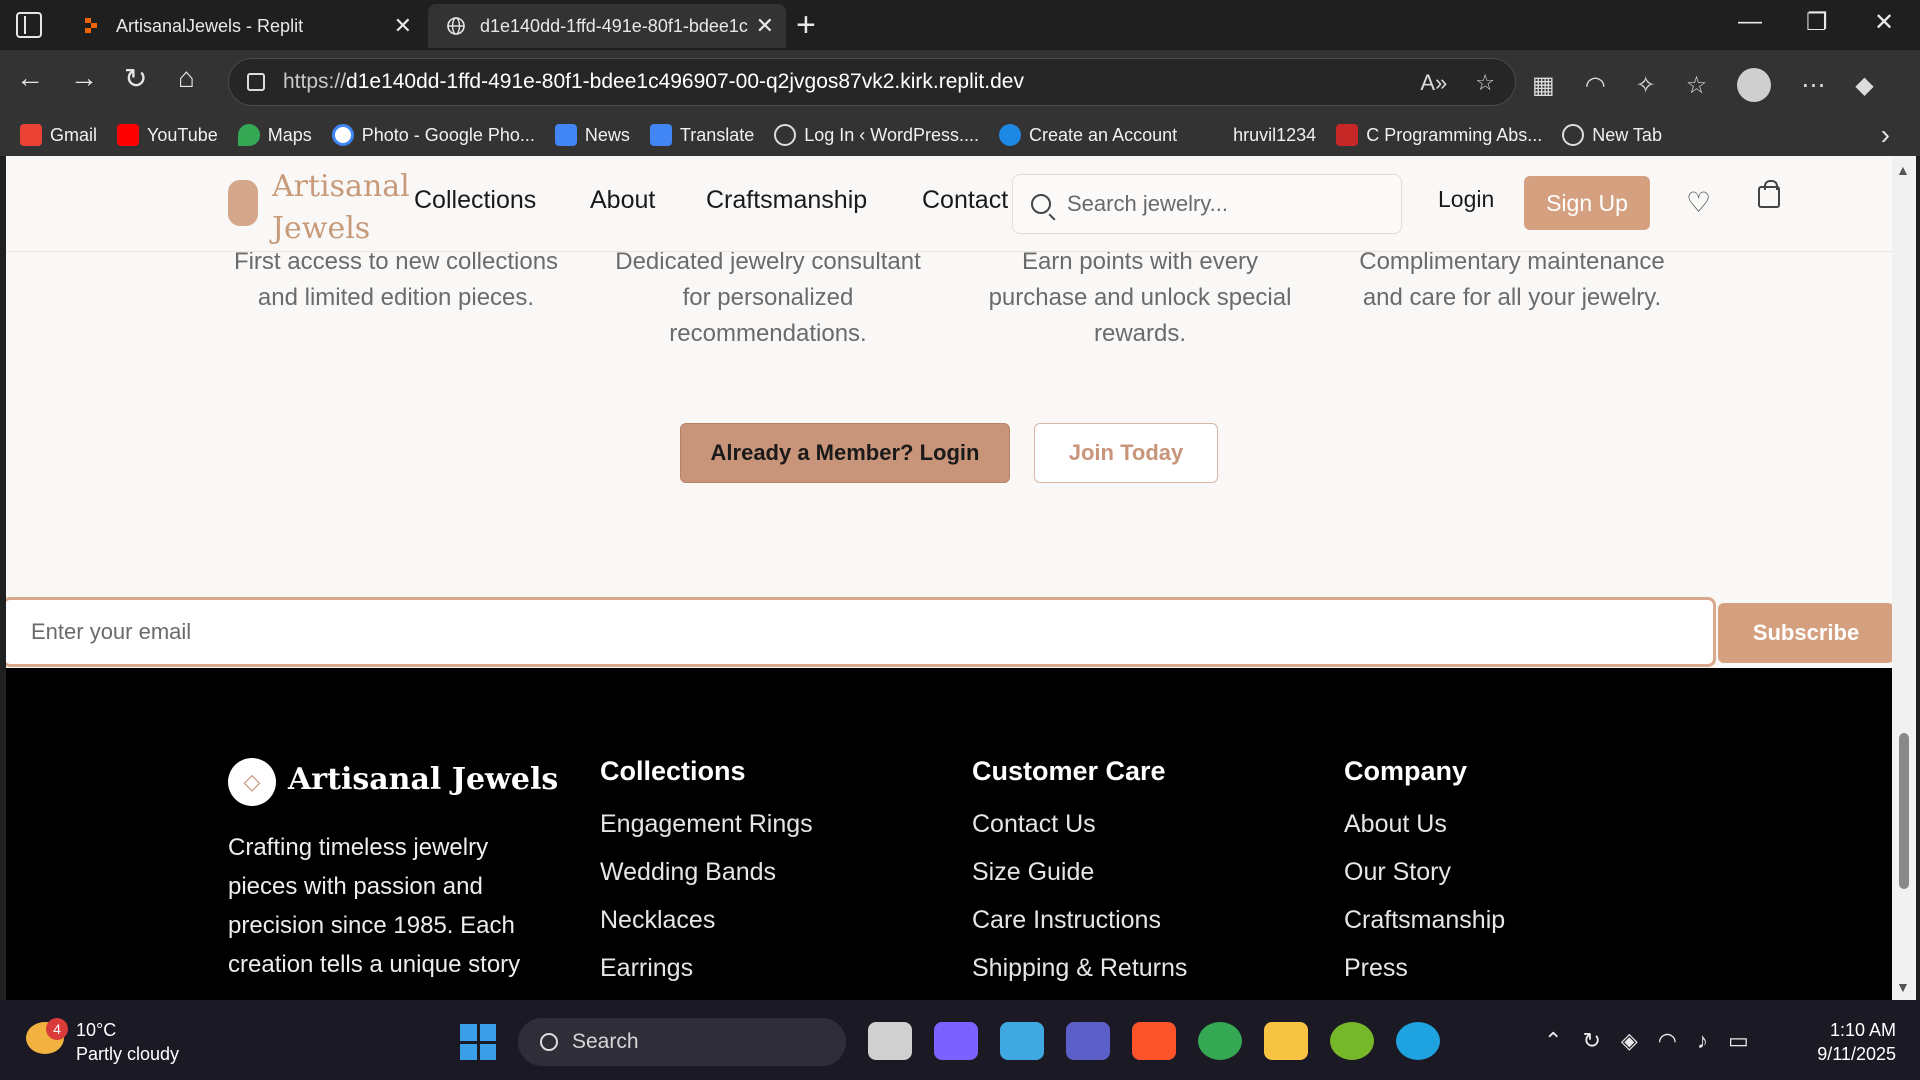 This screenshot has height=1080, width=1920. I want to click on copilot-icon: ◆, so click(1864, 85).